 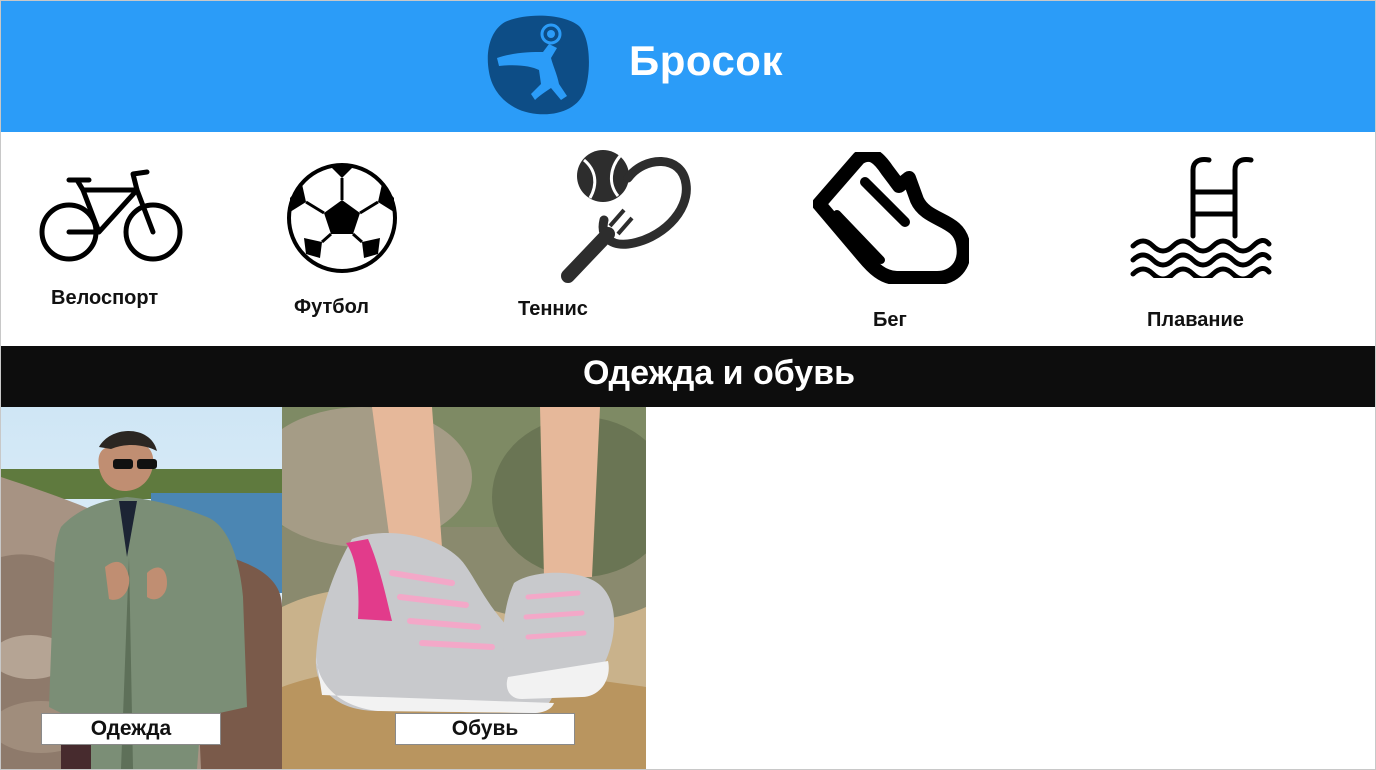 I want to click on sport-tennis: Теннис, so click(x=606, y=235).